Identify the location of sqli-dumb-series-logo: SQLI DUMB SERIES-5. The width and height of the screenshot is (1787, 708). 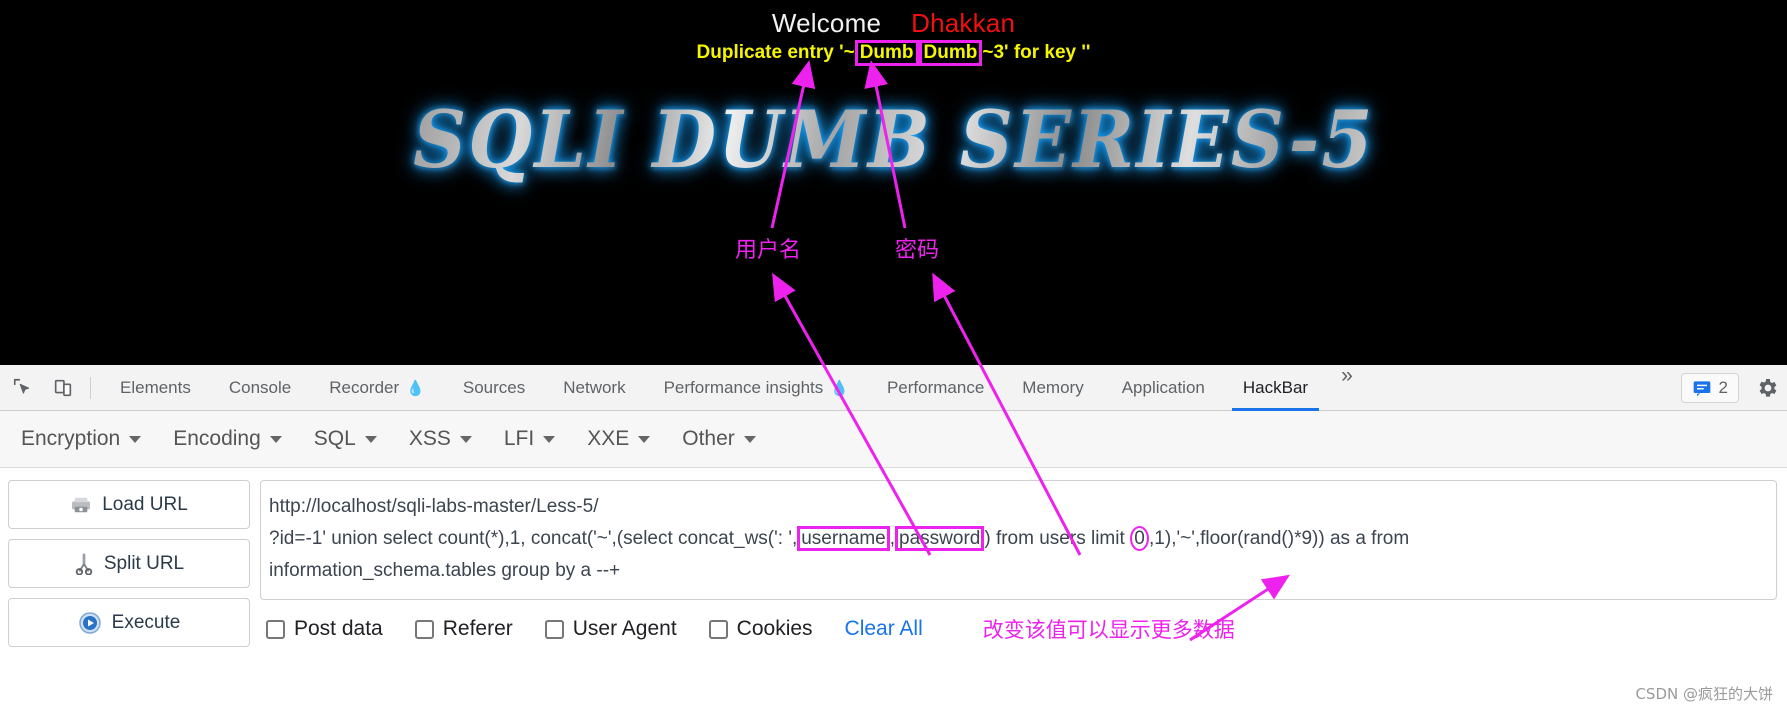
(893, 139).